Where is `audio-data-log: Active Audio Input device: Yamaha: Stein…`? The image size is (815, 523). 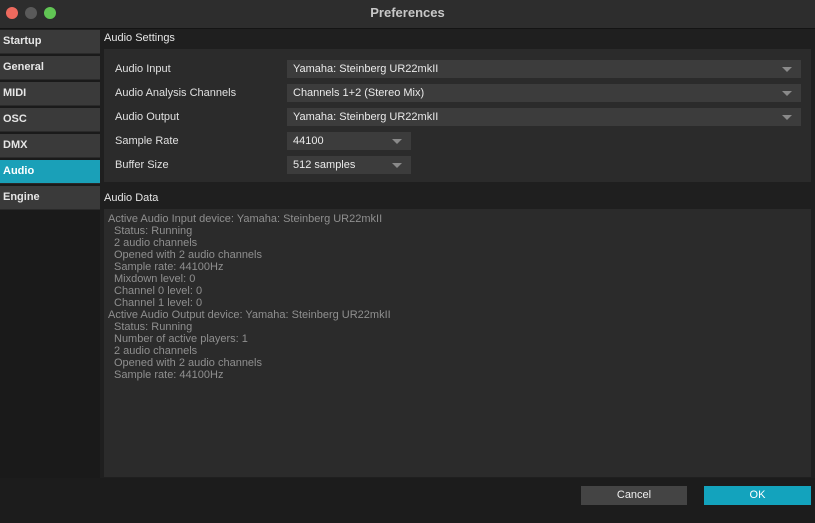
audio-data-log: Active Audio Input device: Yamaha: Stein… is located at coordinates (249, 297).